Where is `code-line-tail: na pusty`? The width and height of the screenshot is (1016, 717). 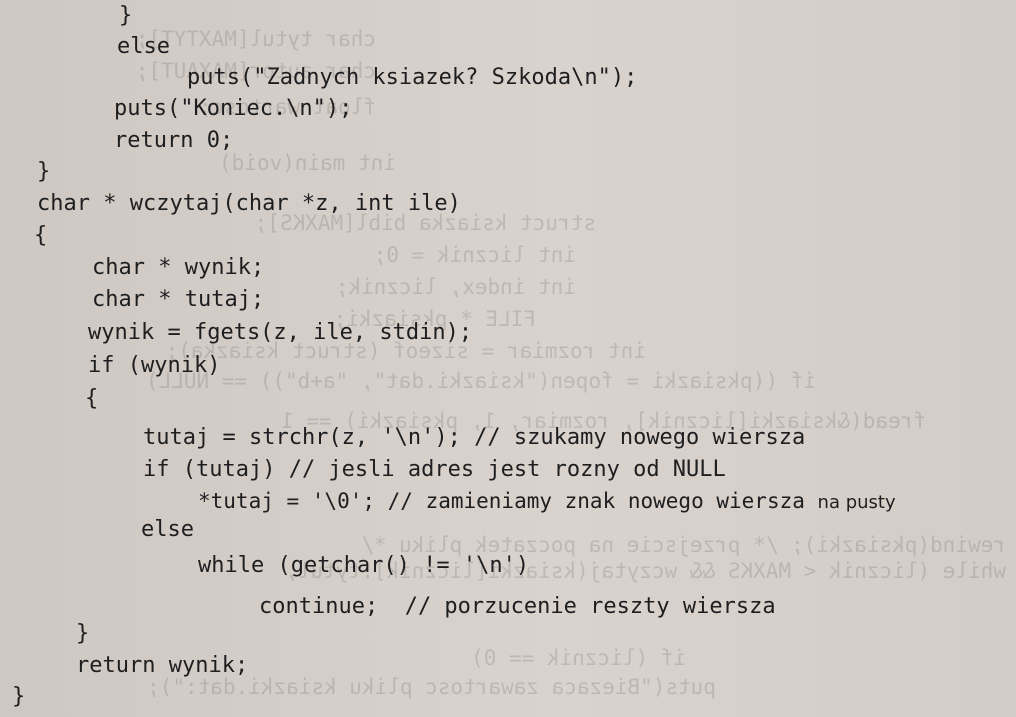
code-line-tail: na pusty is located at coordinates (856, 502).